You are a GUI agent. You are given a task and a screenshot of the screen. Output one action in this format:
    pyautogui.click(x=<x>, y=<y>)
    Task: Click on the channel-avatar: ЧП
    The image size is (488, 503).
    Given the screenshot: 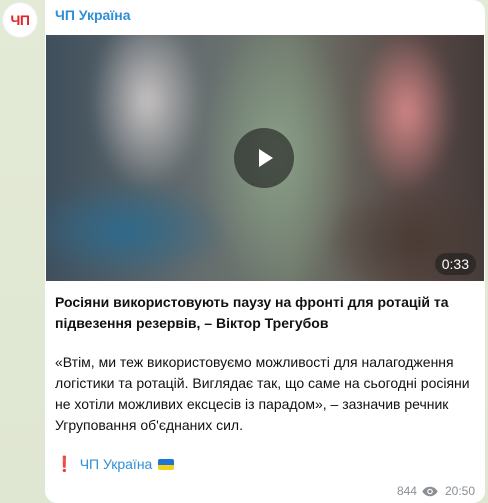 What is the action you would take?
    pyautogui.click(x=20, y=20)
    